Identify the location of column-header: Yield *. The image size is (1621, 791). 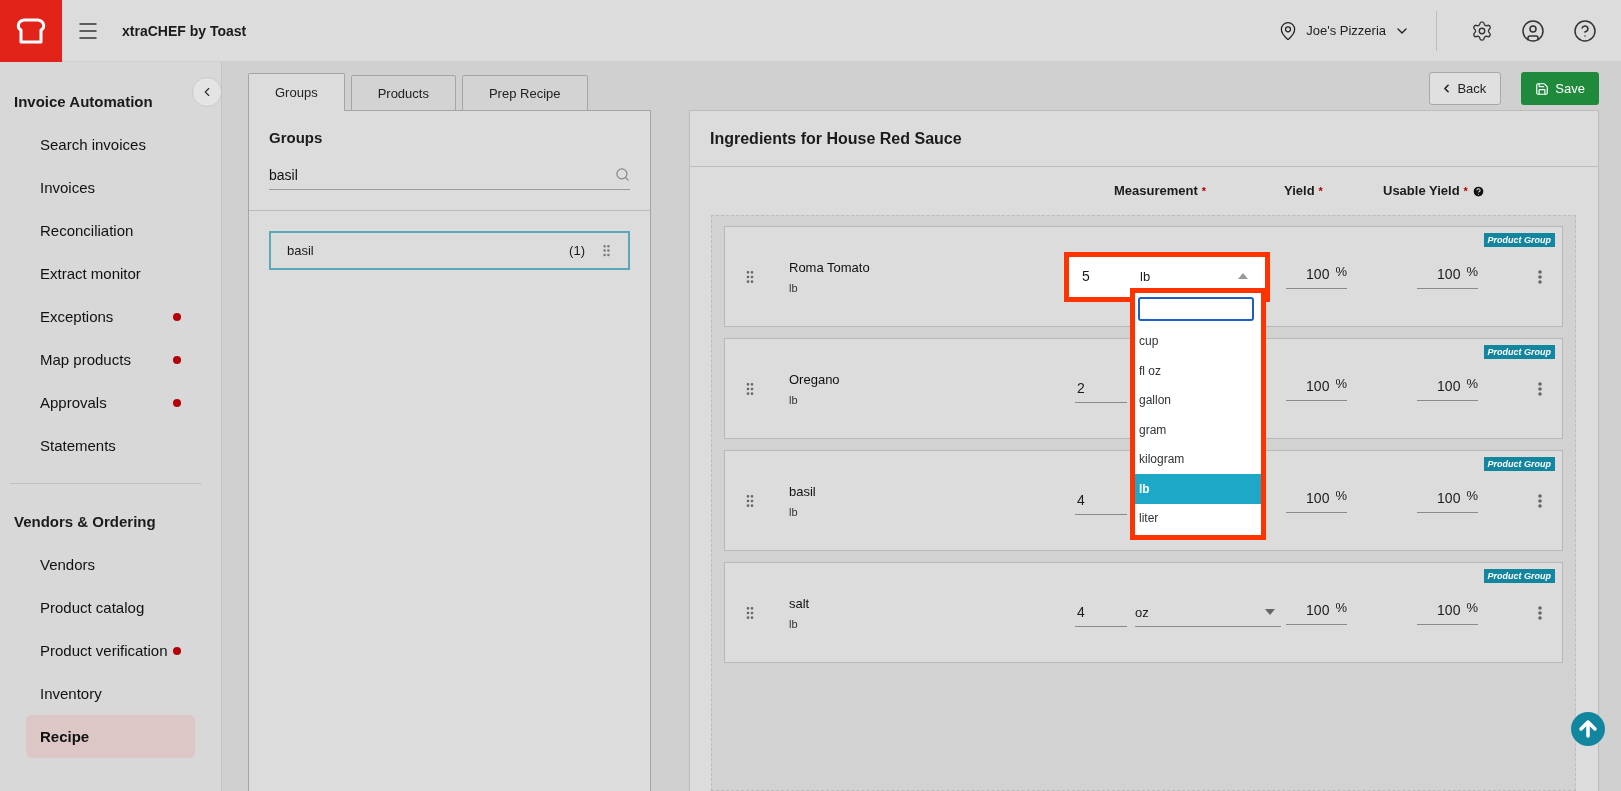
(1303, 191).